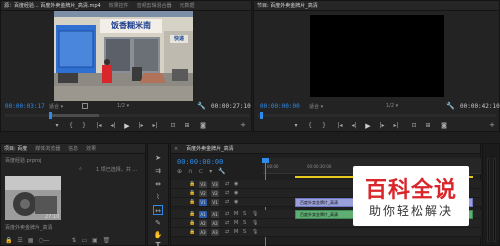 The image size is (500, 246). I want to click on type-tool-icon: T, so click(158, 243).